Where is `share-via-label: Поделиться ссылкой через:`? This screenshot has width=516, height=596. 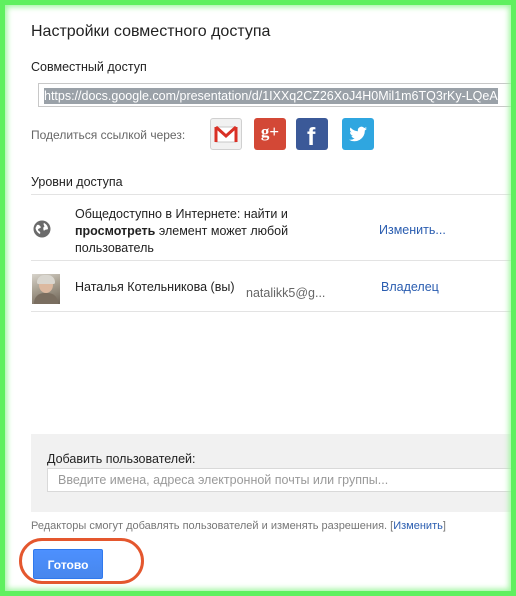 share-via-label: Поделиться ссылкой через: is located at coordinates (108, 135).